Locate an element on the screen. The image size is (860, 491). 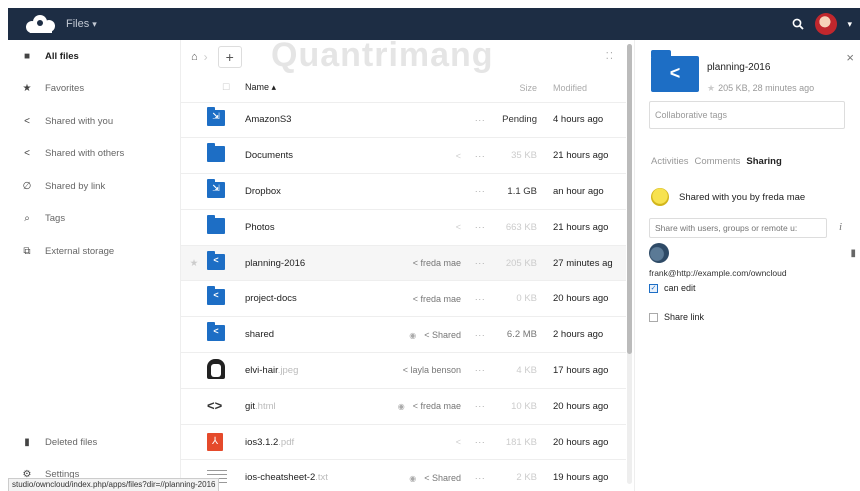
share-link-toggle: Share link is located at coordinates (676, 317).